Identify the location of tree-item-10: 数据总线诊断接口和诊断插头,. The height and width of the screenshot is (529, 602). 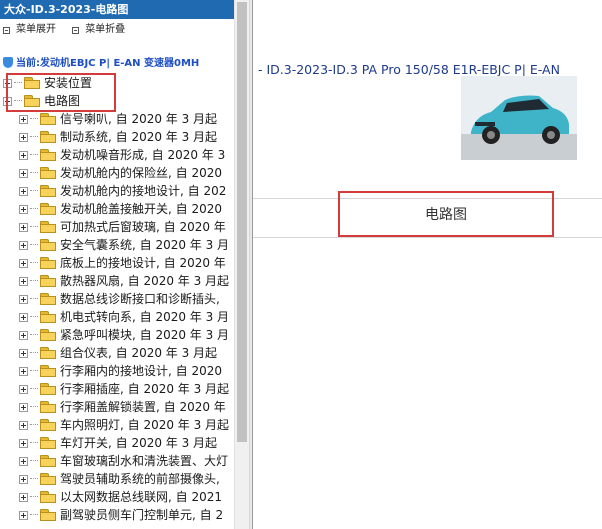
(119, 299).